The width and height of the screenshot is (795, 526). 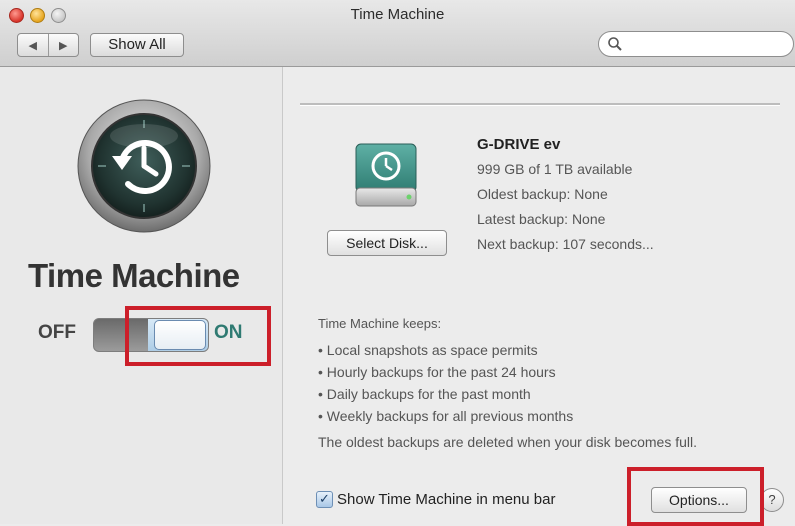 What do you see at coordinates (137, 45) in the screenshot?
I see `show-all-button: Show All` at bounding box center [137, 45].